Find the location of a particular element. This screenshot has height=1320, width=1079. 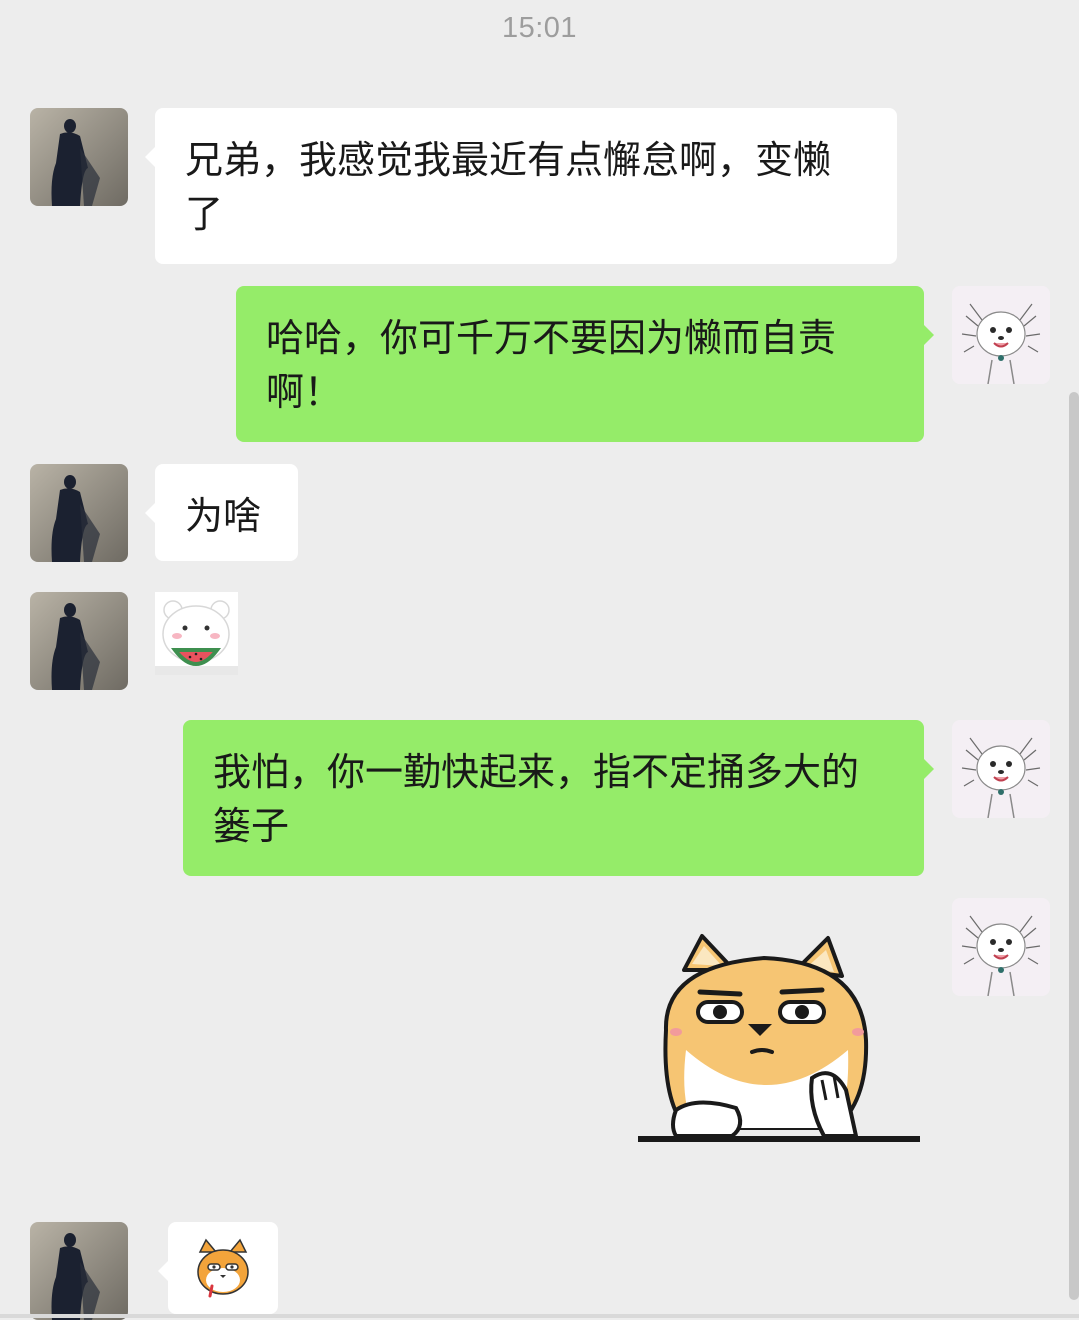

small-shiba-emoji-sticker is located at coordinates (218, 1268).